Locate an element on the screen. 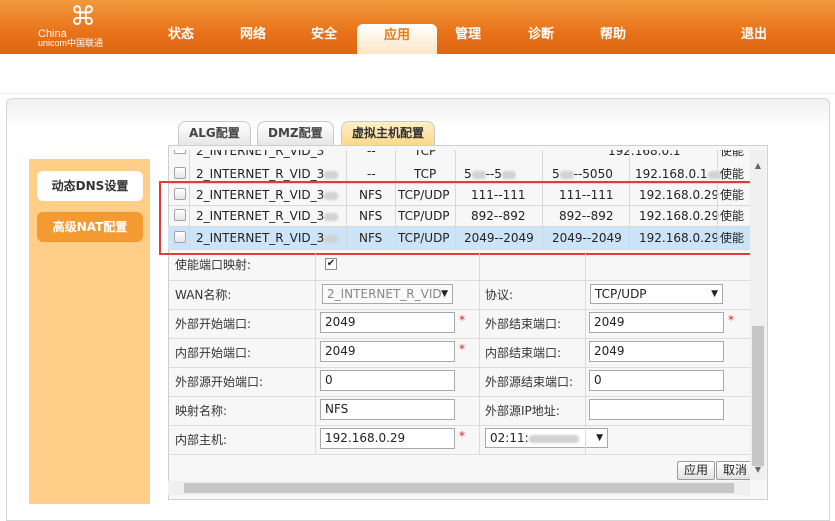  nav-logout: 退出 is located at coordinates (754, 37).